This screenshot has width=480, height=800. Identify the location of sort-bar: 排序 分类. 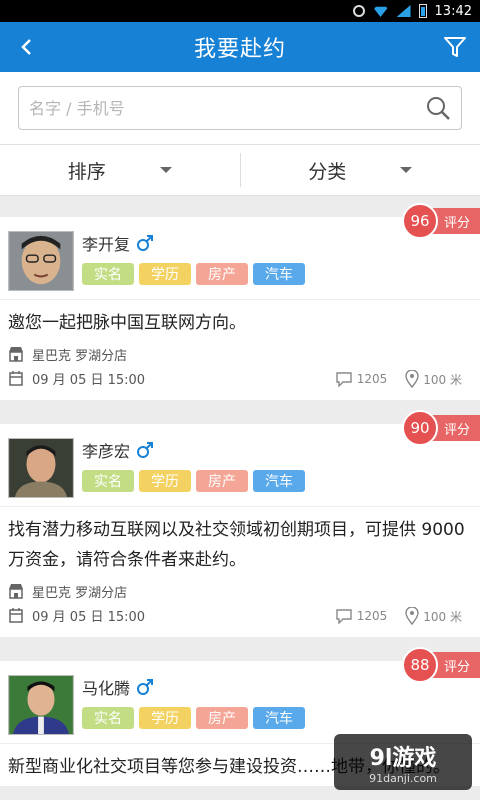
(240, 170).